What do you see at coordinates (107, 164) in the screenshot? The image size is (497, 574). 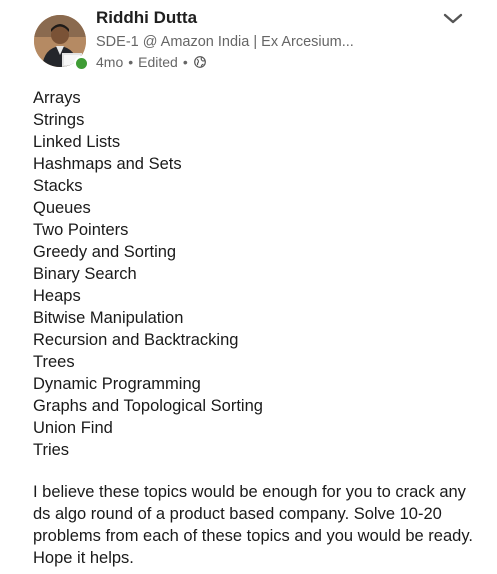 I see `topic-item: Hashmaps and Sets` at bounding box center [107, 164].